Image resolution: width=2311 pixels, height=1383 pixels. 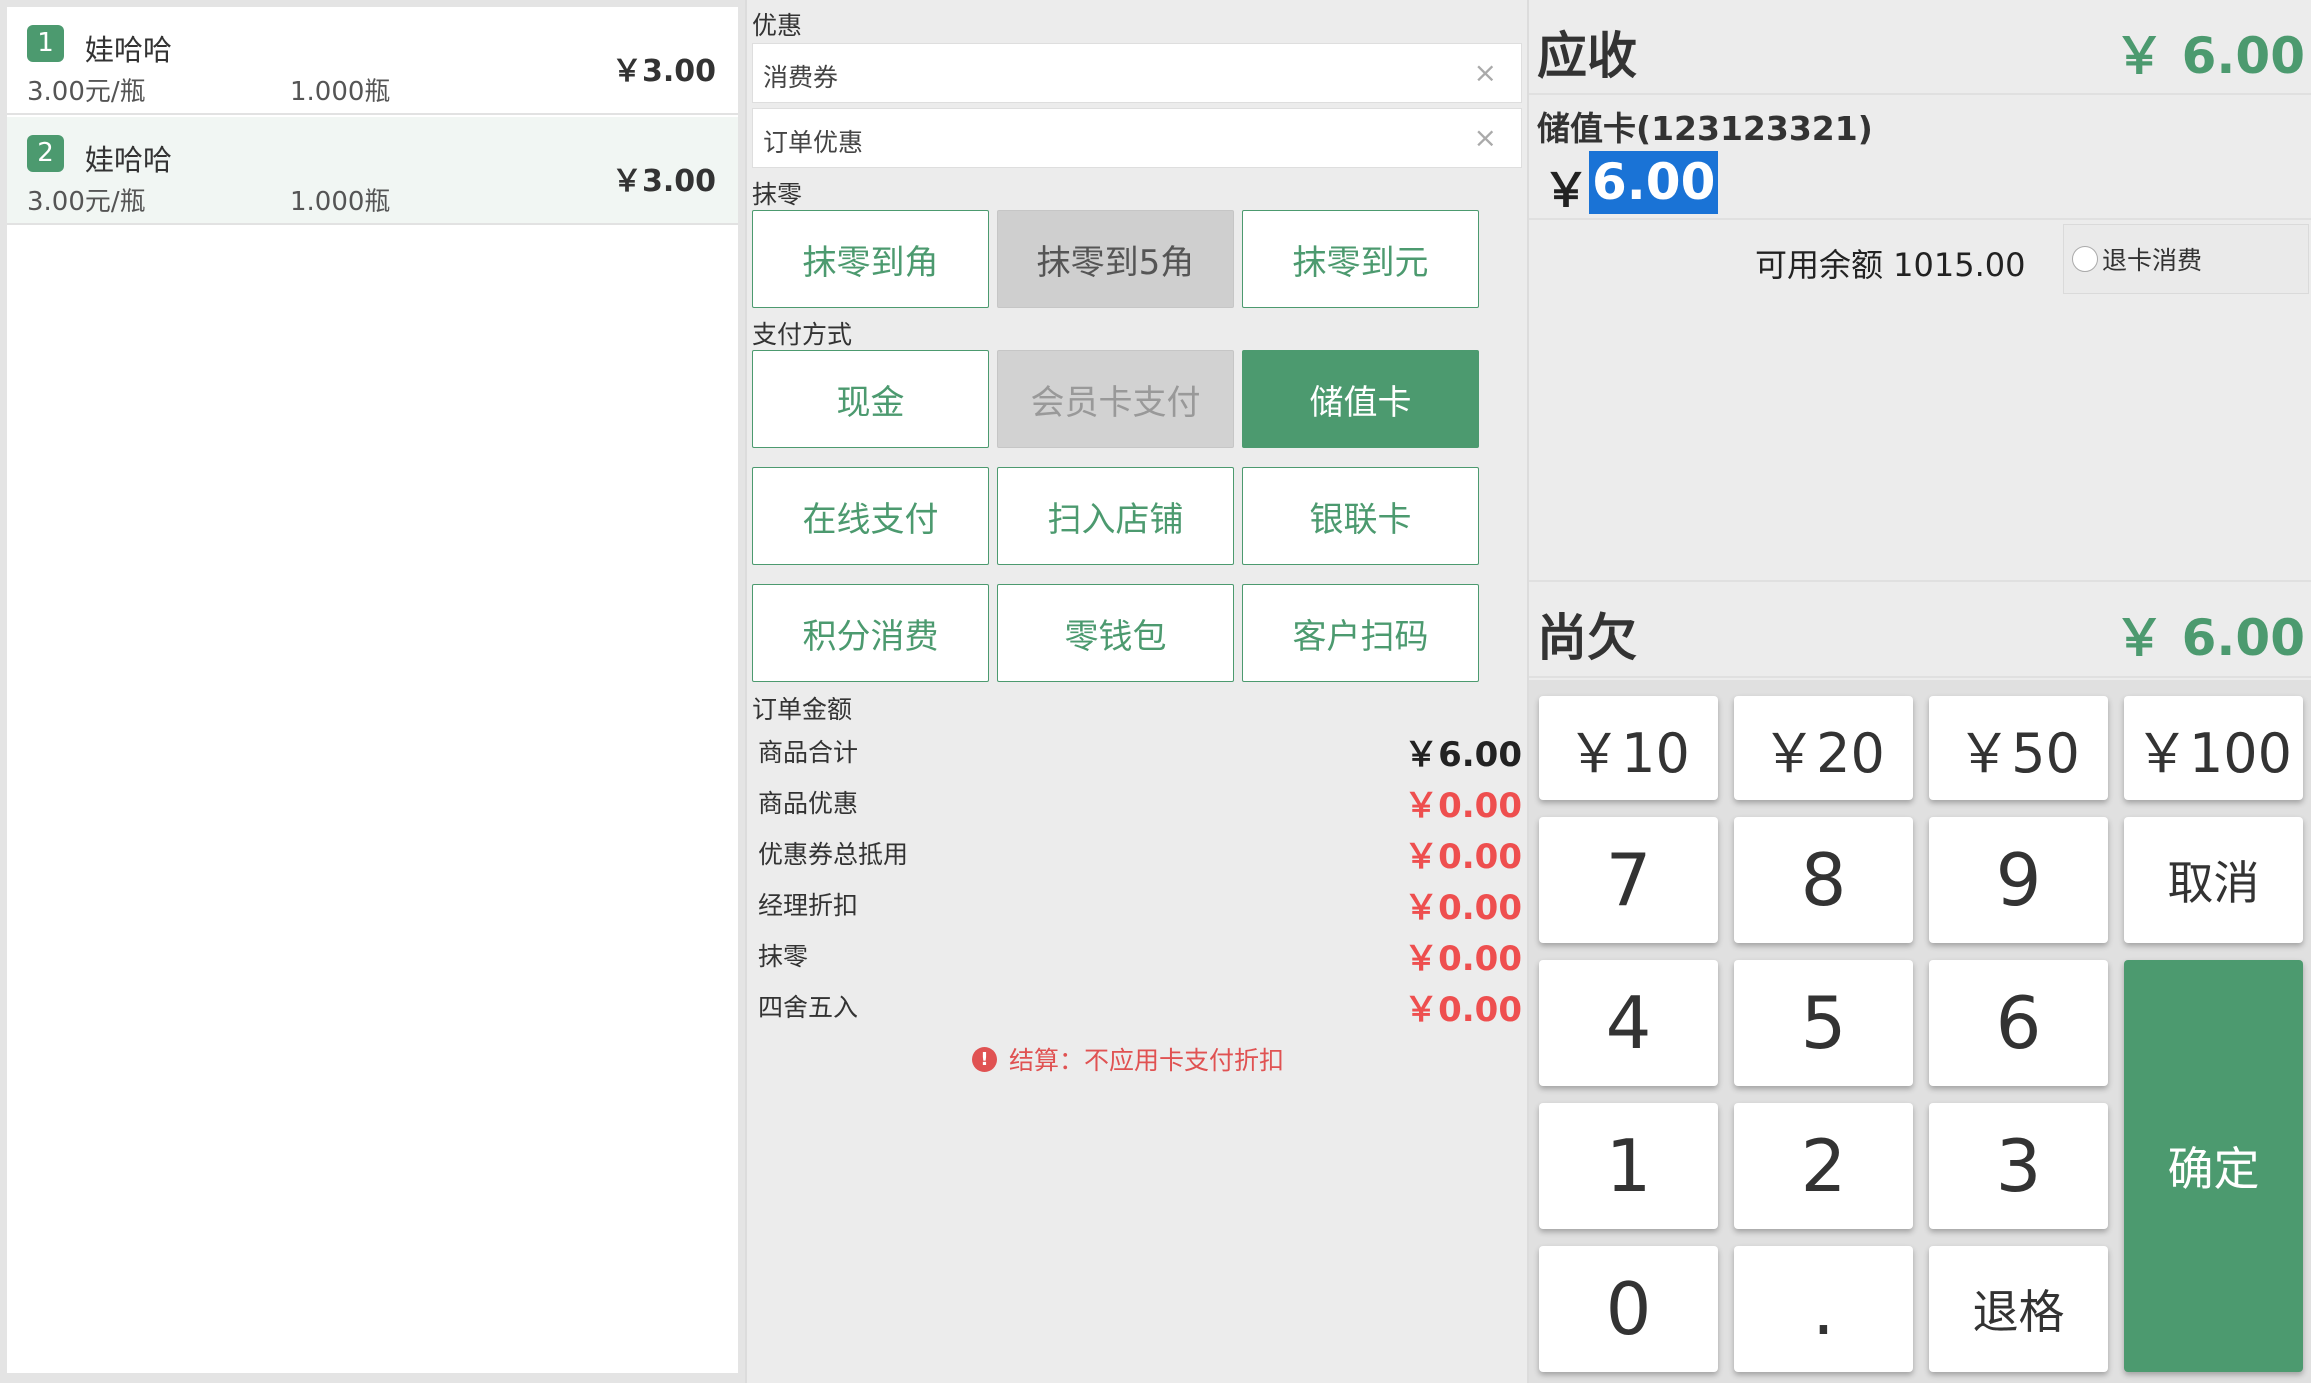 What do you see at coordinates (1628, 1023) in the screenshot?
I see `key-4: 4` at bounding box center [1628, 1023].